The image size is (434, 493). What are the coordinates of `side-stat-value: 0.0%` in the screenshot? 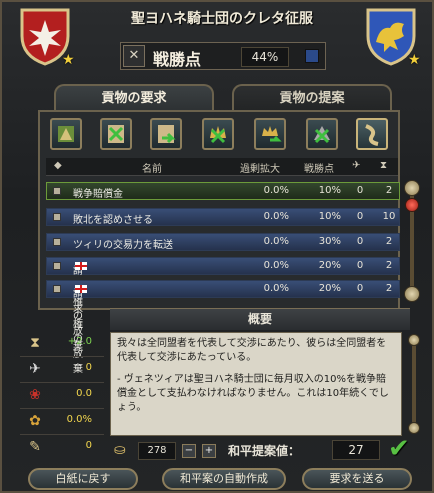 It's located at (79, 419).